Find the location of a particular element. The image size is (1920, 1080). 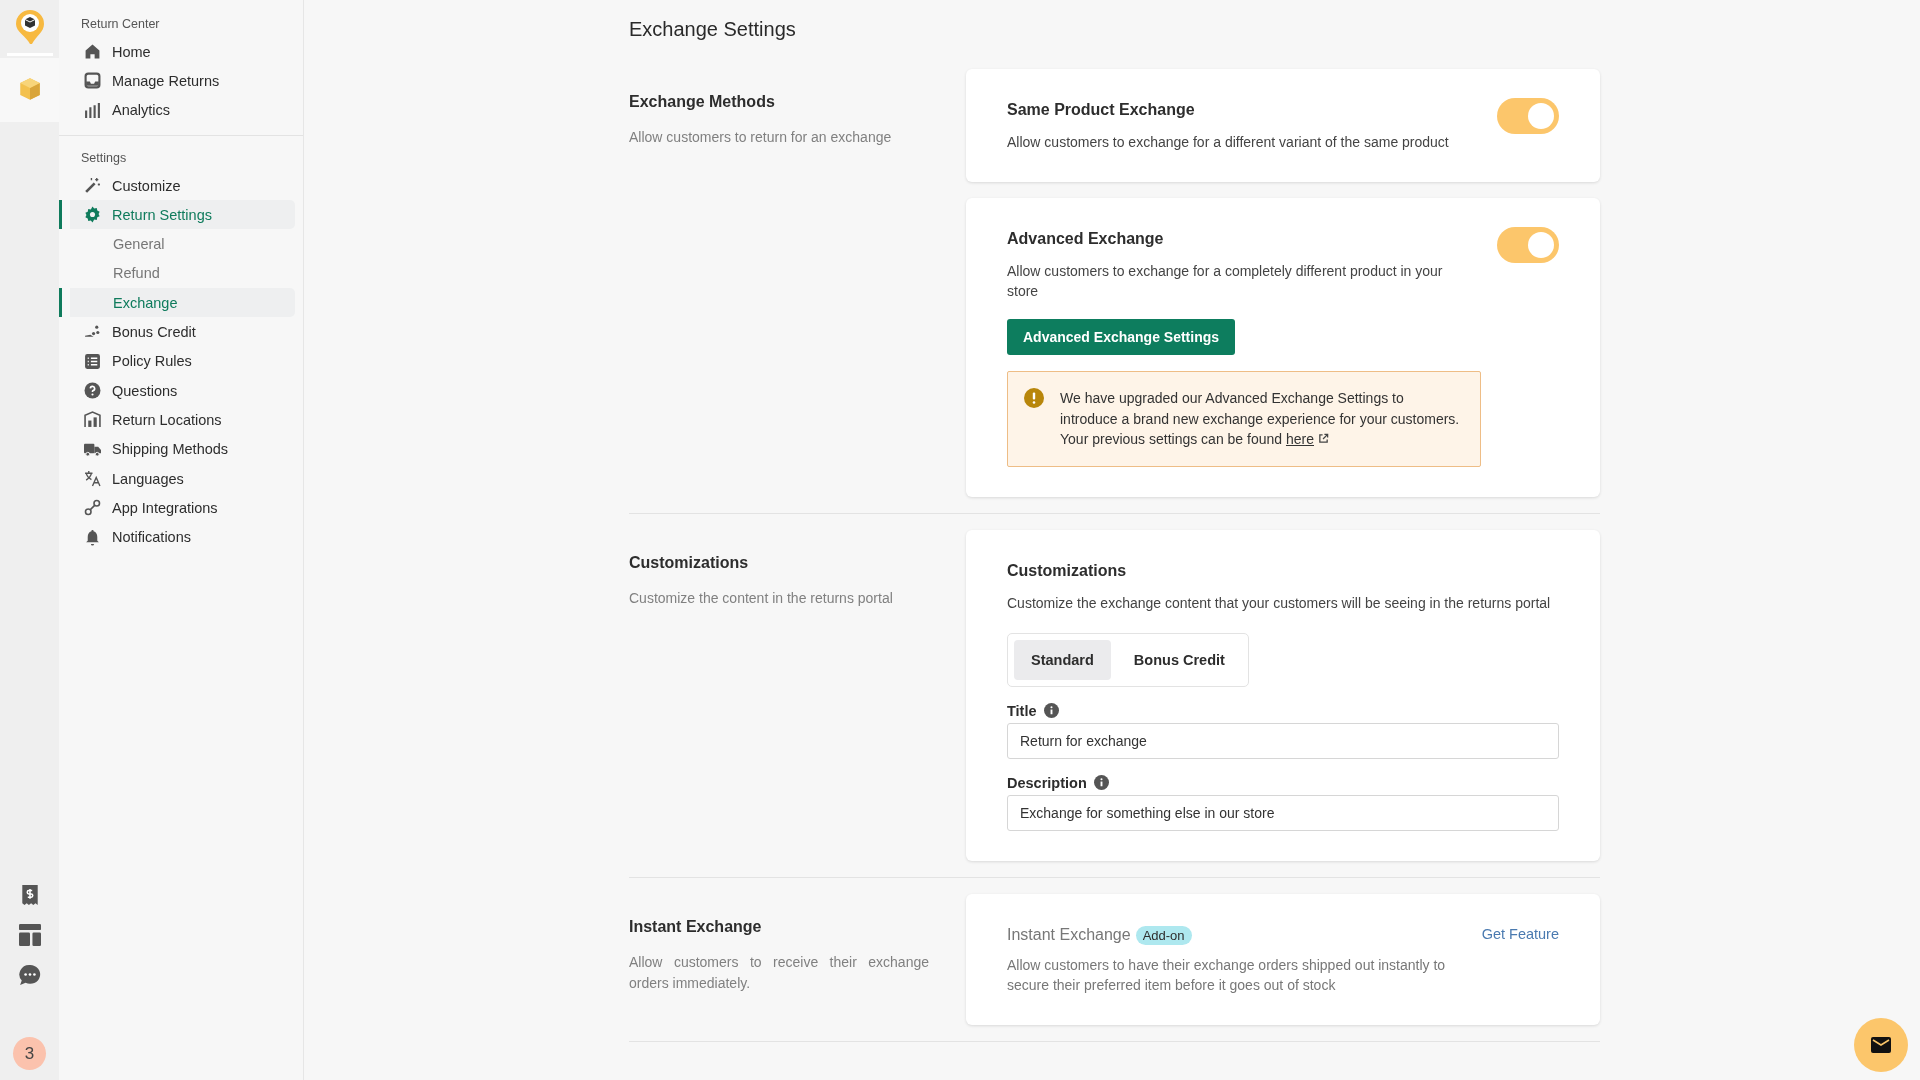

sidebar-item: Questions is located at coordinates (177, 390).